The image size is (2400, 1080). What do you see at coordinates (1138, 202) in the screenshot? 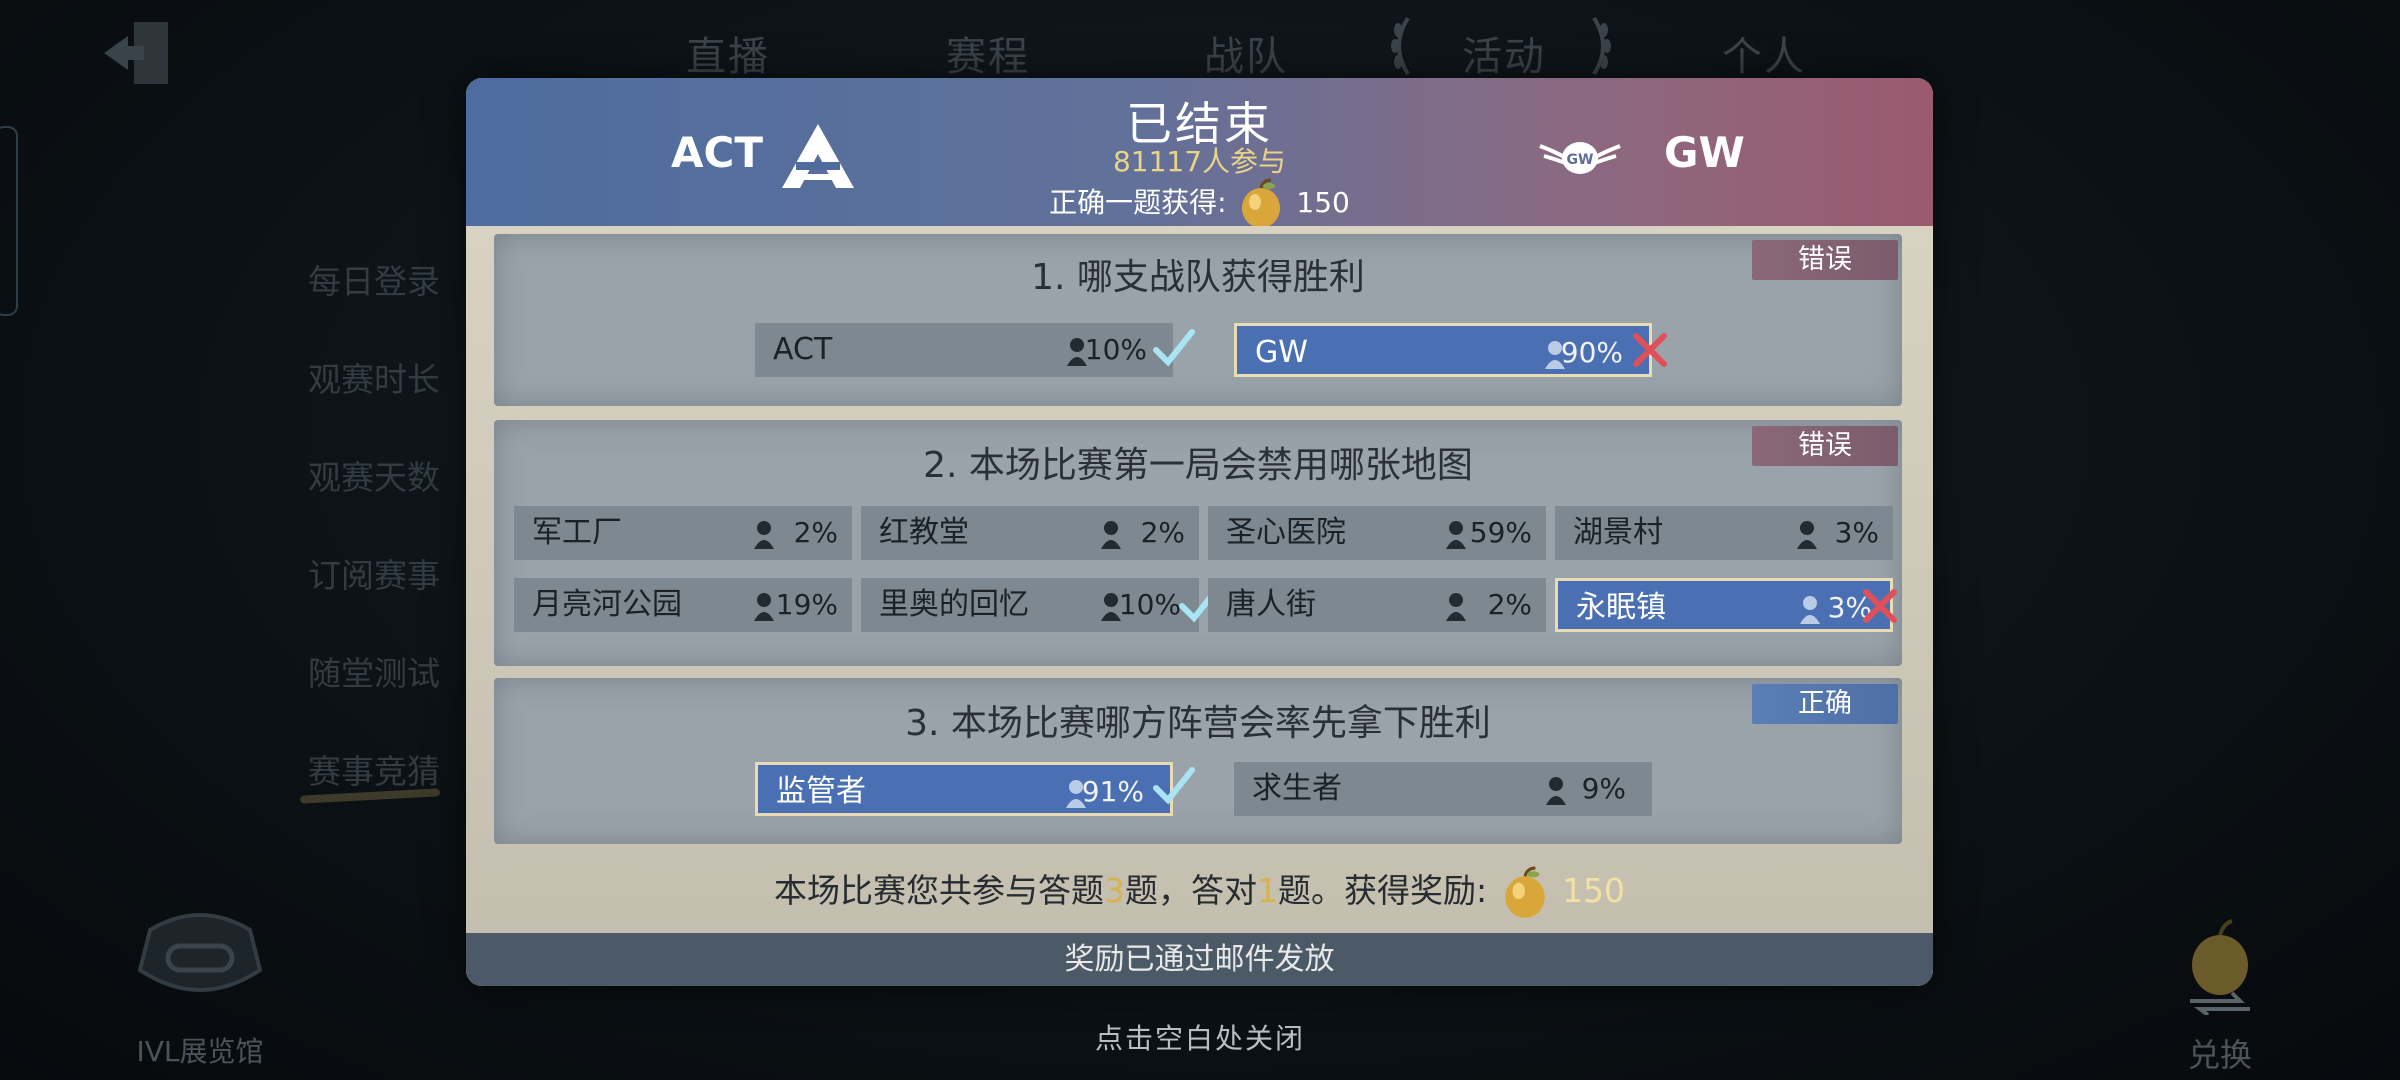
I see `reward-prefix: 正确一题获得:` at bounding box center [1138, 202].